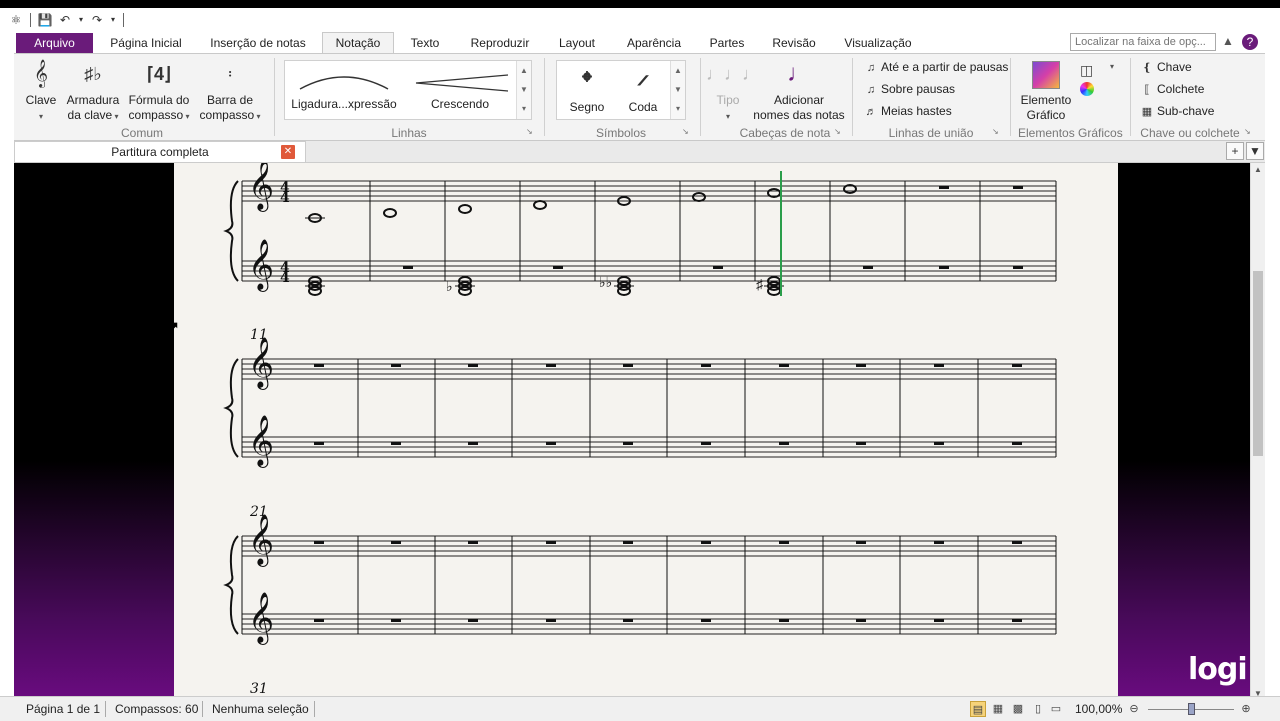 Image resolution: width=1280 pixels, height=721 pixels. Describe the element at coordinates (733, 74) in the screenshot. I see `notehead-type-icon: ♩♩♩` at that location.